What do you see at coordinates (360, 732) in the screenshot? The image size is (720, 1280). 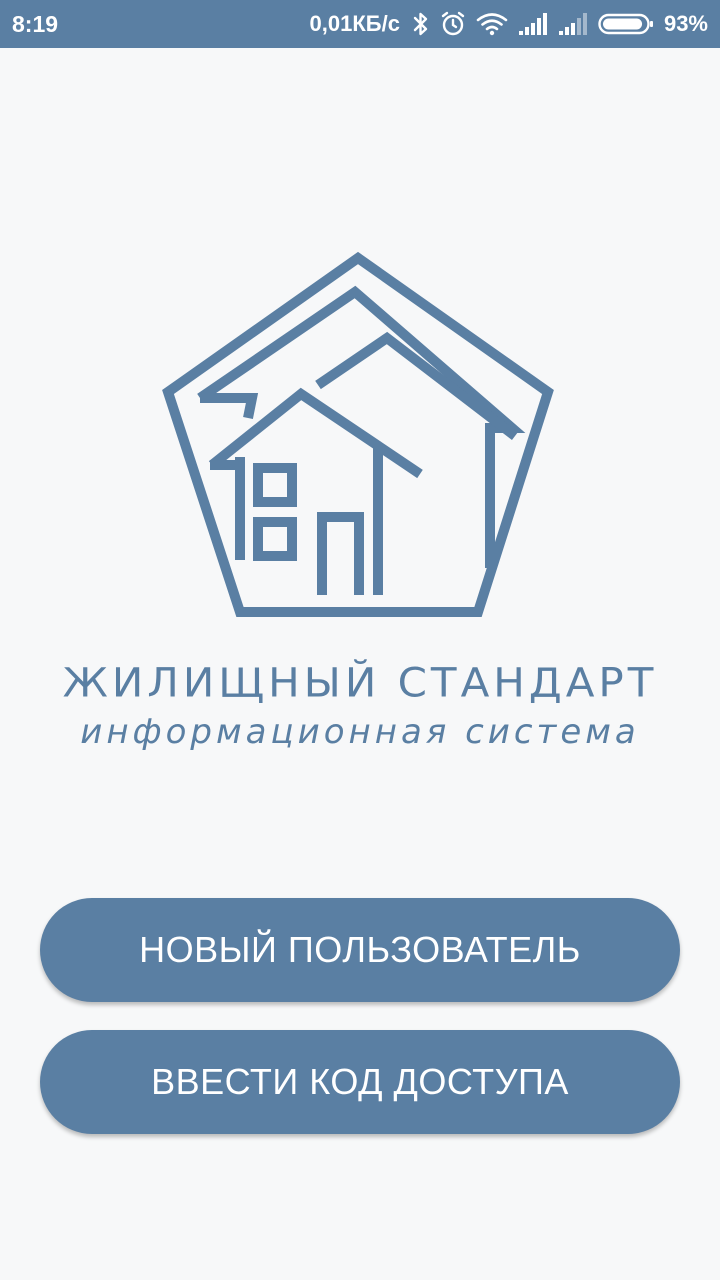 I see `brand-subtitle: информационная система` at bounding box center [360, 732].